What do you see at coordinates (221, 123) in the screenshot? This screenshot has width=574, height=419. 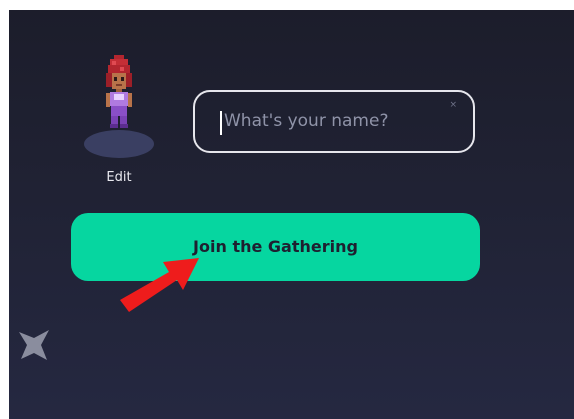 I see `text-caret` at bounding box center [221, 123].